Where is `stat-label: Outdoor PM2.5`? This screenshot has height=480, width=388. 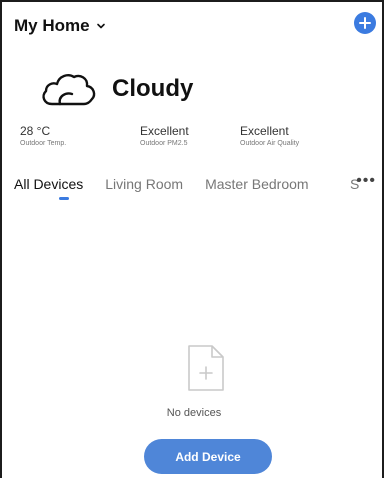 stat-label: Outdoor PM2.5 is located at coordinates (164, 143).